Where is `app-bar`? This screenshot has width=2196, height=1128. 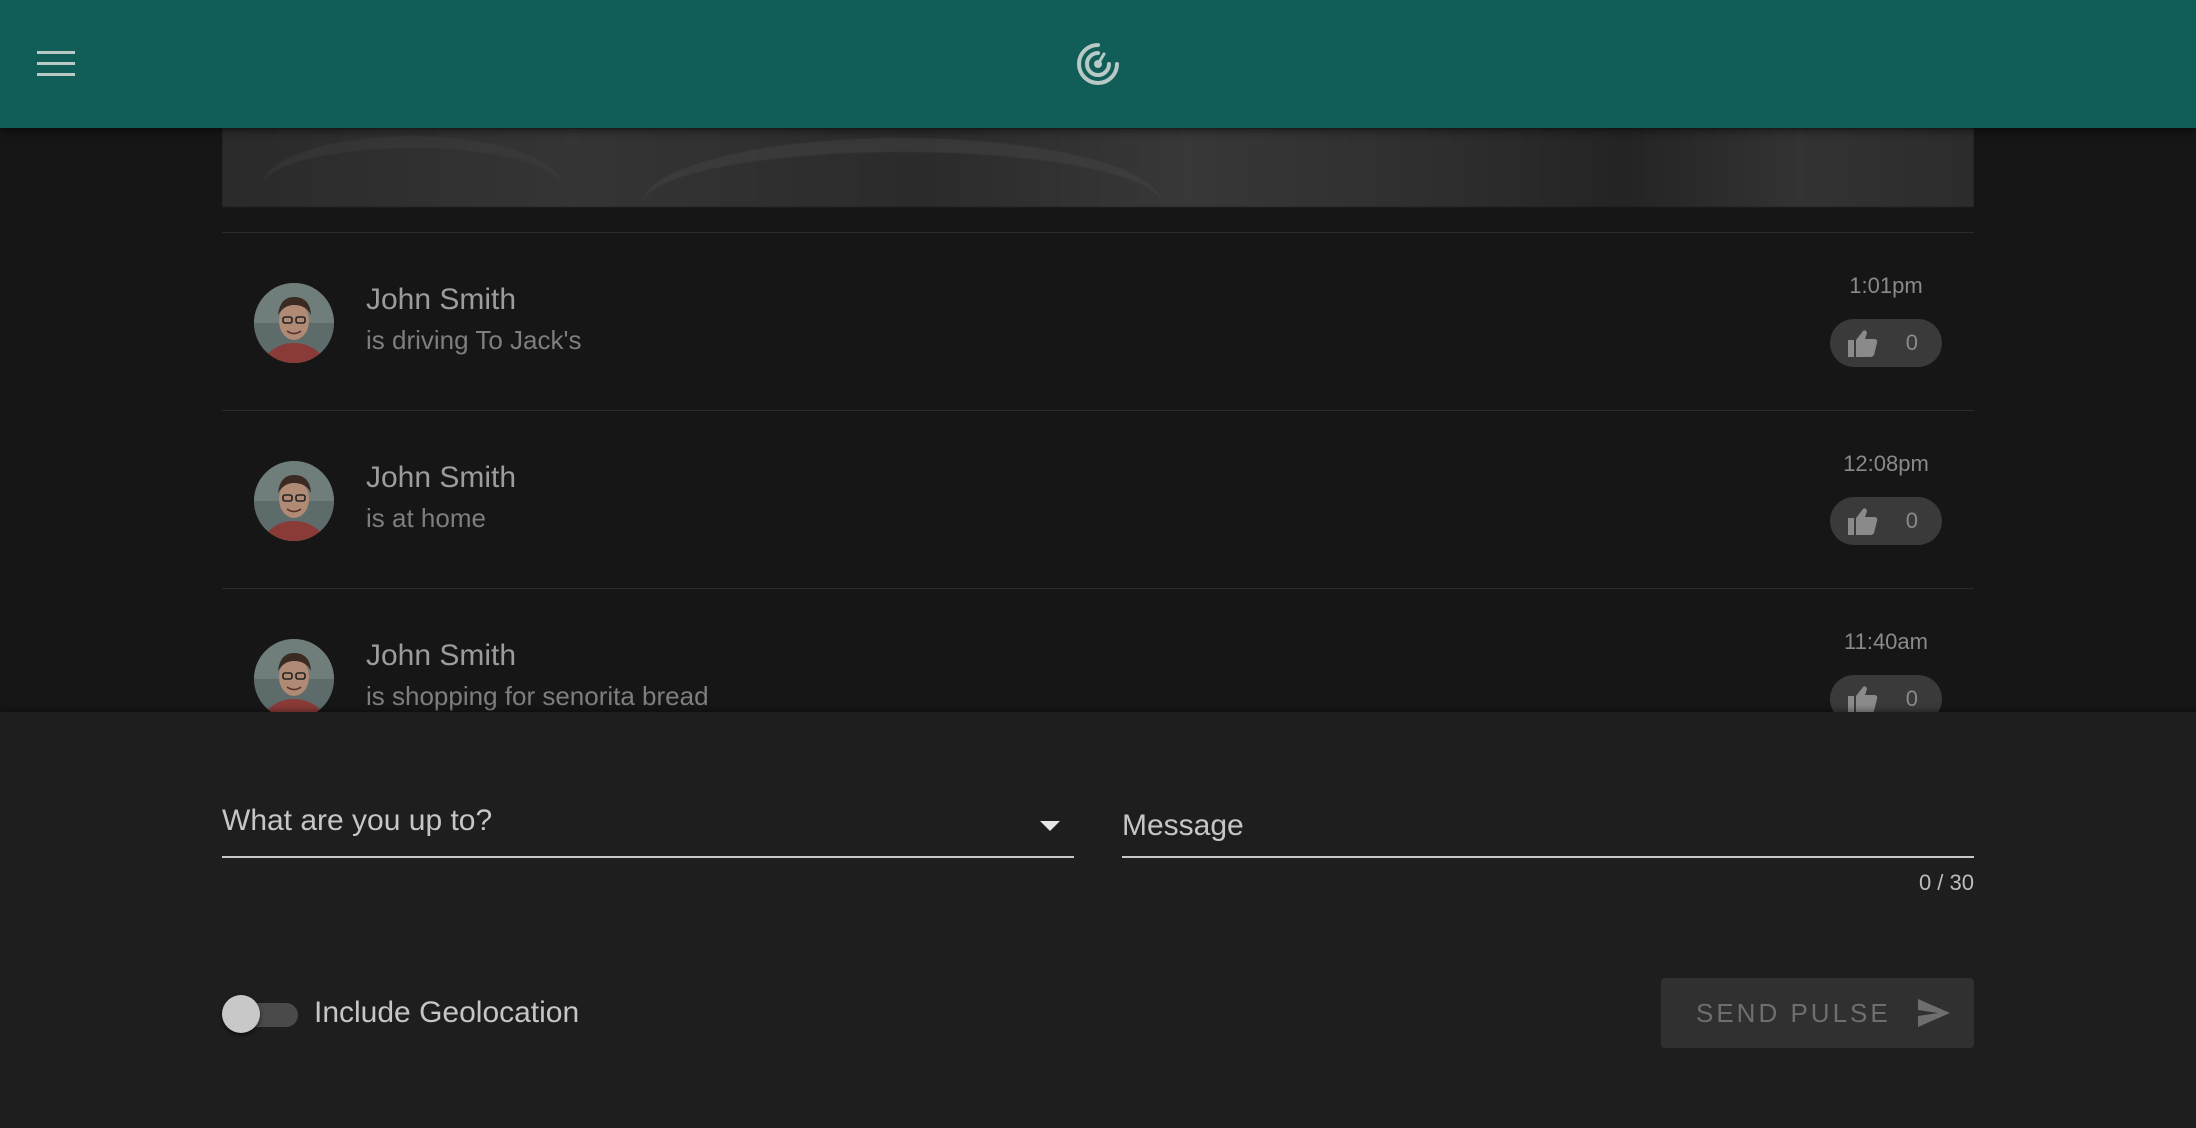 app-bar is located at coordinates (1098, 64).